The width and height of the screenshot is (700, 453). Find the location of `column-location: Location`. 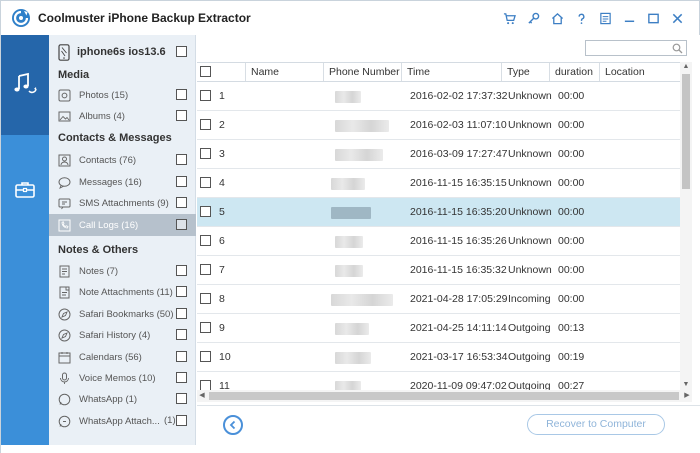

column-location: Location is located at coordinates (639, 72).